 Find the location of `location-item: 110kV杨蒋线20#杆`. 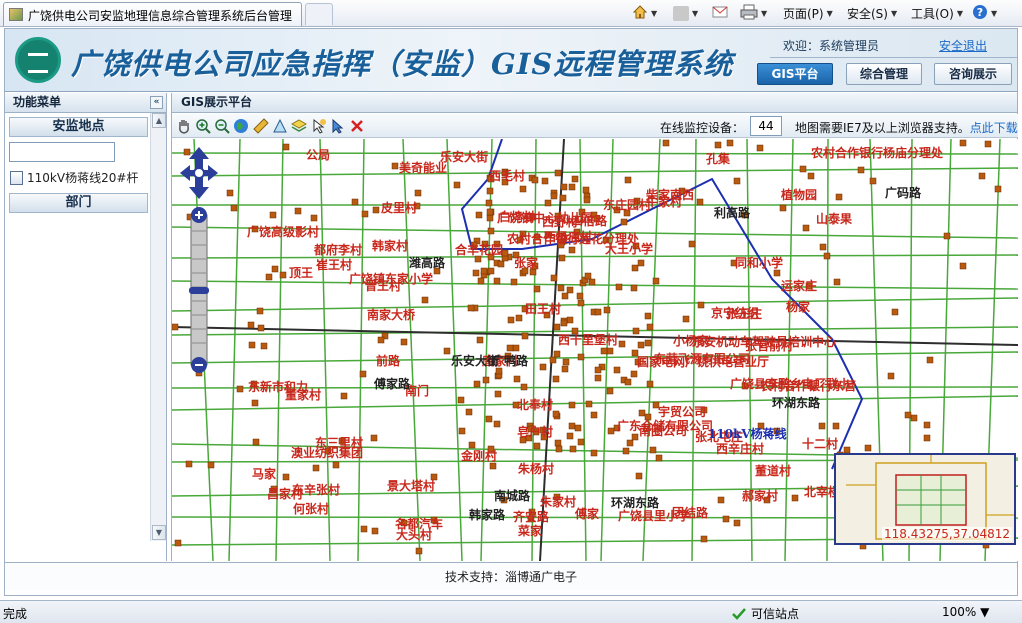

location-item: 110kV杨蒋线20#杆 is located at coordinates (74, 177).